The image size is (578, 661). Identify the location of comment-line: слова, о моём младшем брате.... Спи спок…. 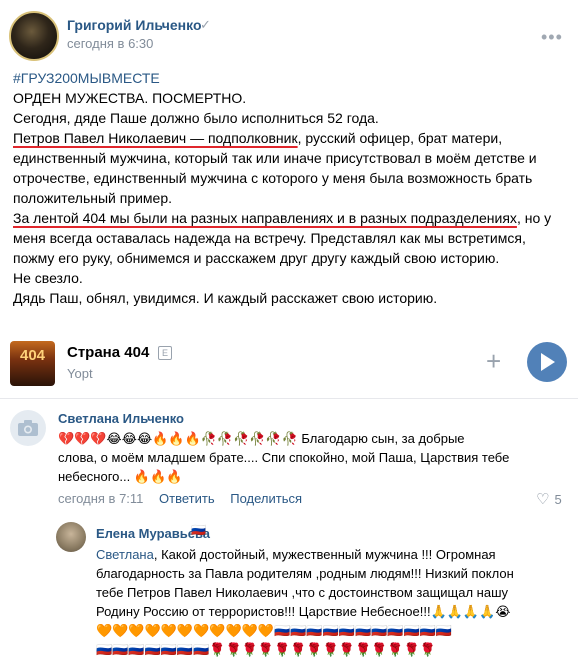
(284, 457).